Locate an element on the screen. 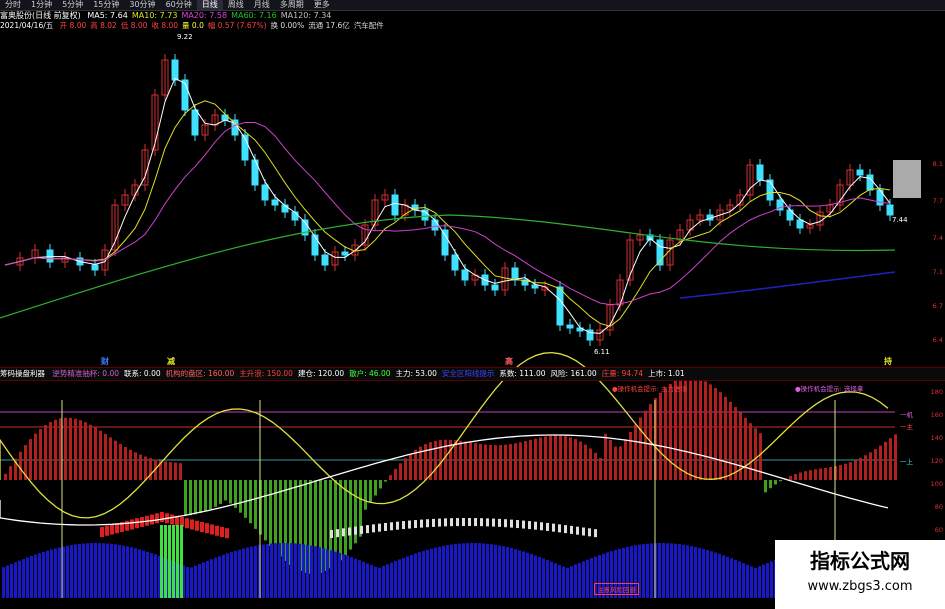 The image size is (945, 609). indicator-param-2: 机构的盘区: 160.00 is located at coordinates (200, 373).